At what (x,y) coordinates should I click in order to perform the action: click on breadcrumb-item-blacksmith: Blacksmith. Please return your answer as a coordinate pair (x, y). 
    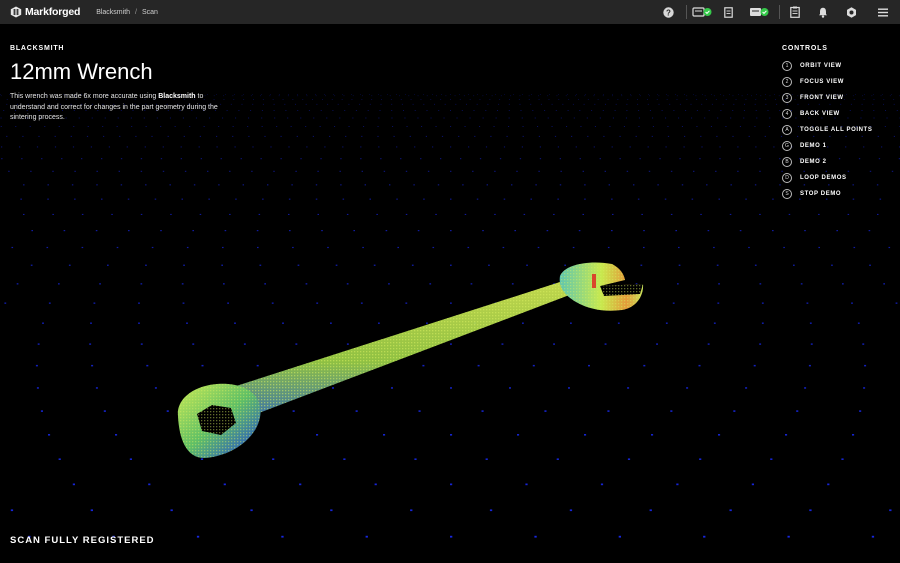
    Looking at the image, I should click on (113, 12).